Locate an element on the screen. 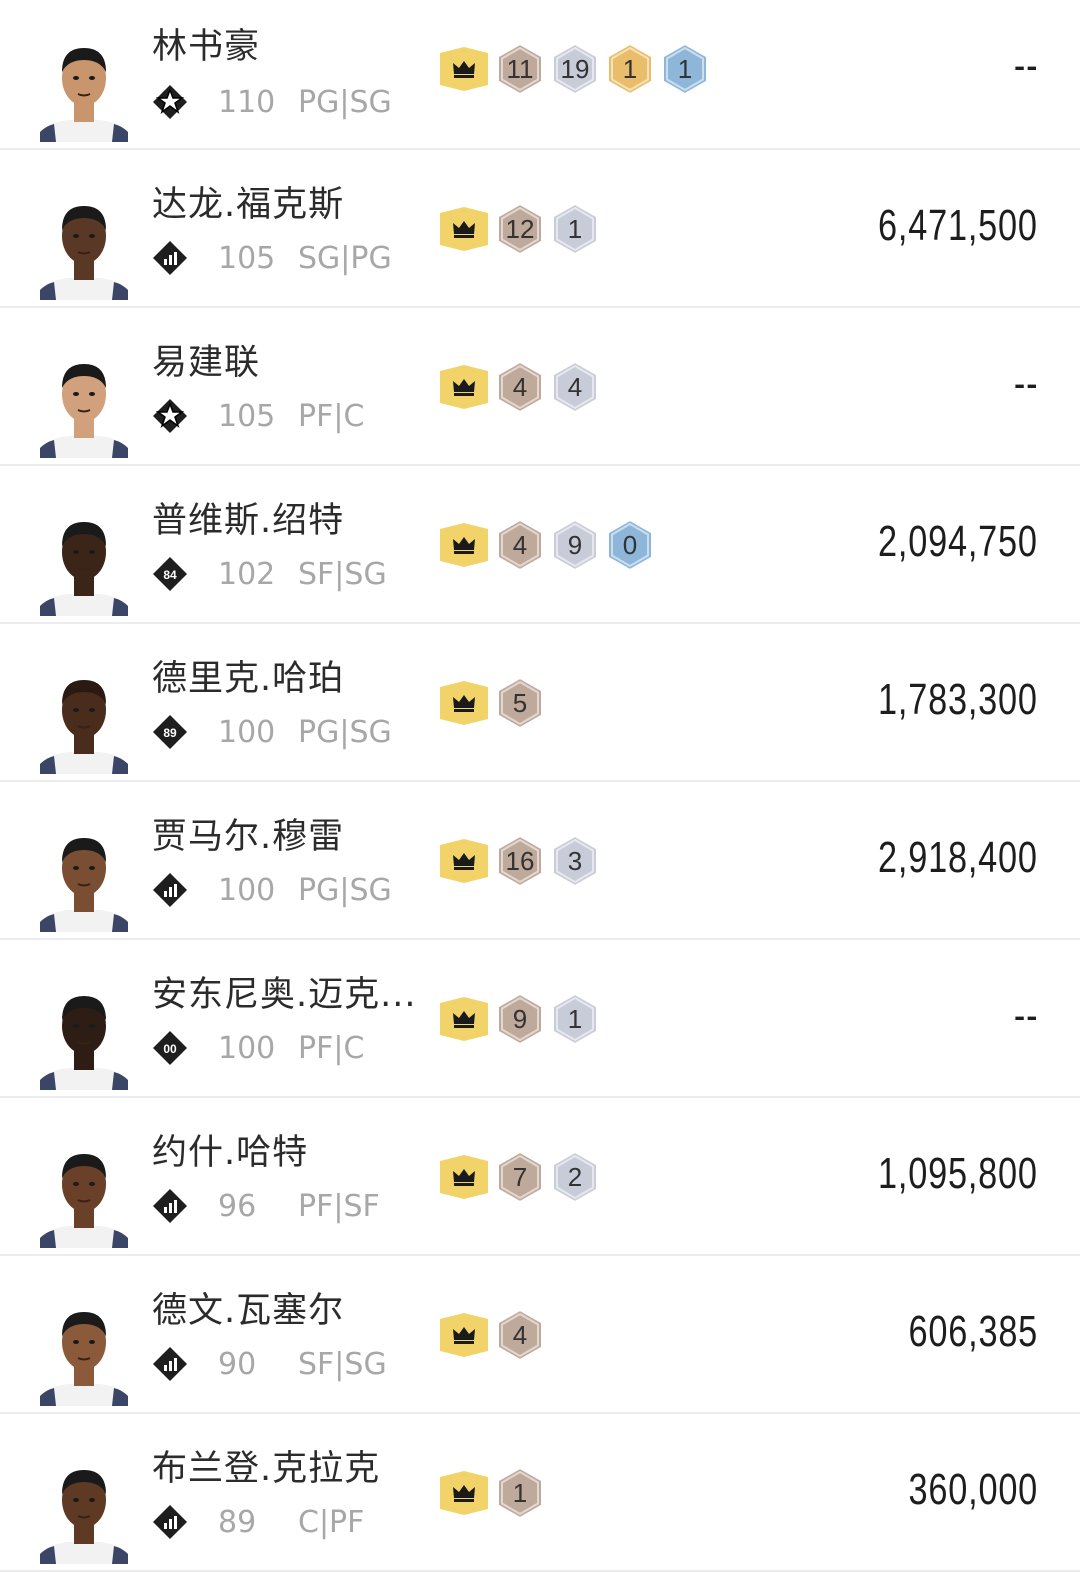 The width and height of the screenshot is (1080, 1572). badge-bronze: 11 is located at coordinates (520, 69).